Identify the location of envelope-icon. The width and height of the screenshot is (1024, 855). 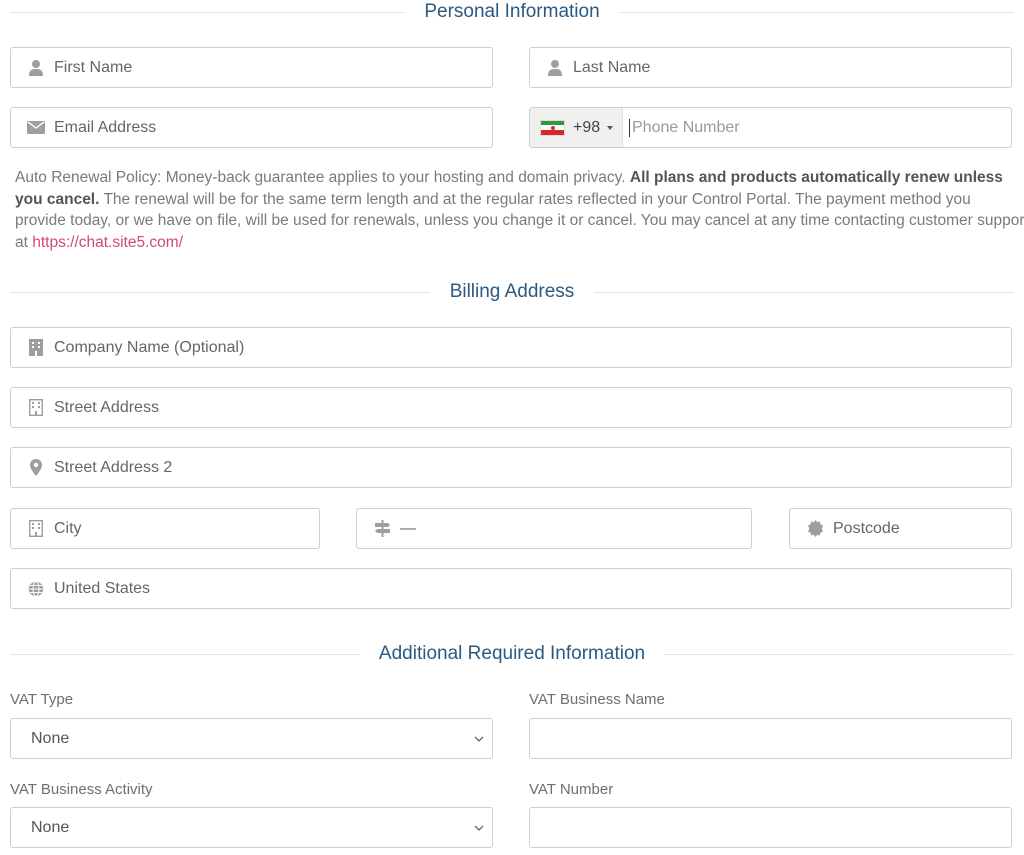
(36, 128).